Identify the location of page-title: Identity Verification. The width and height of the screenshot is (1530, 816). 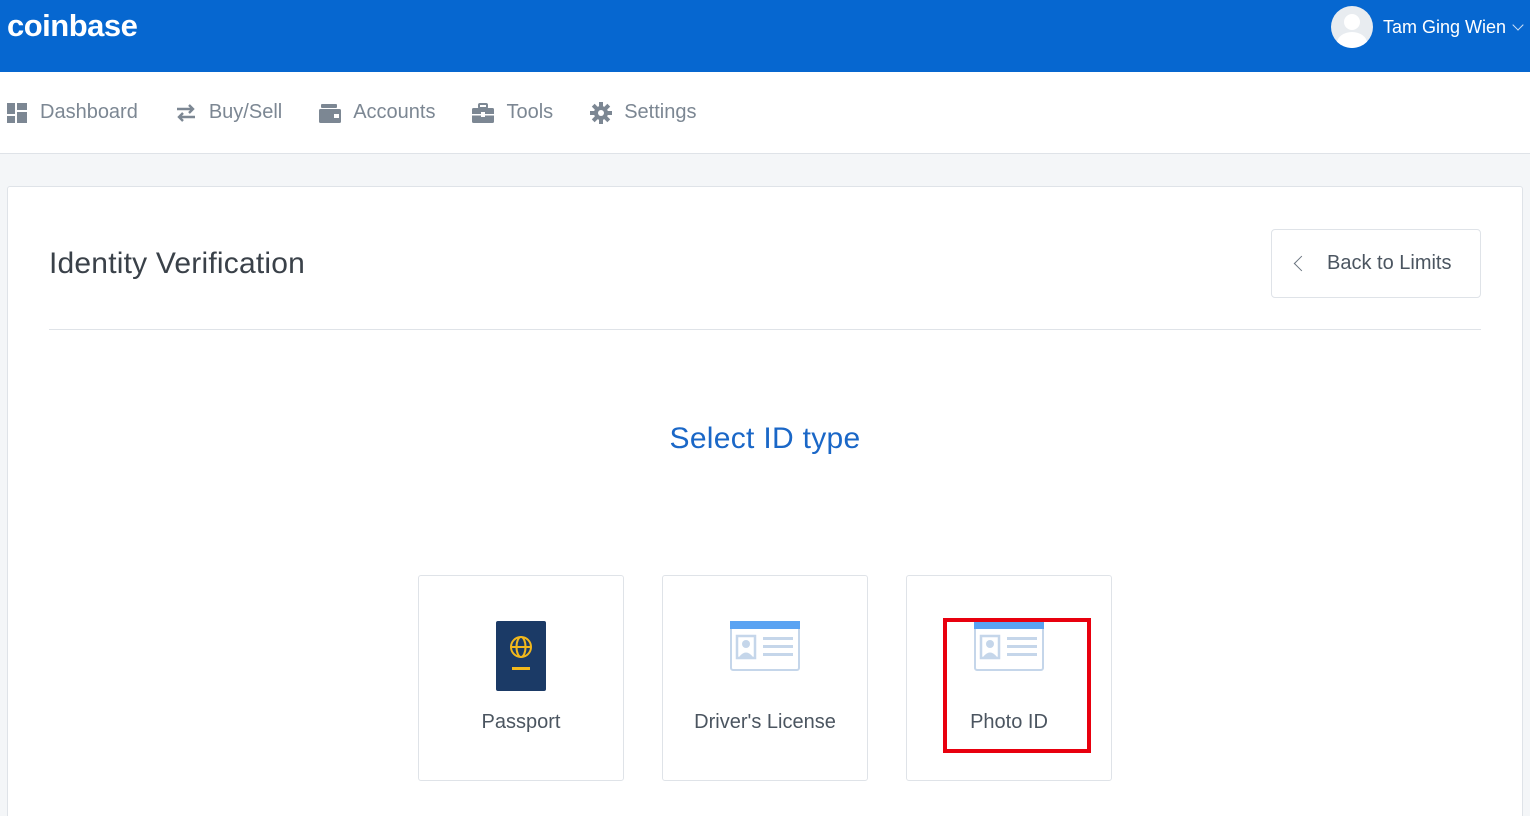
(177, 263).